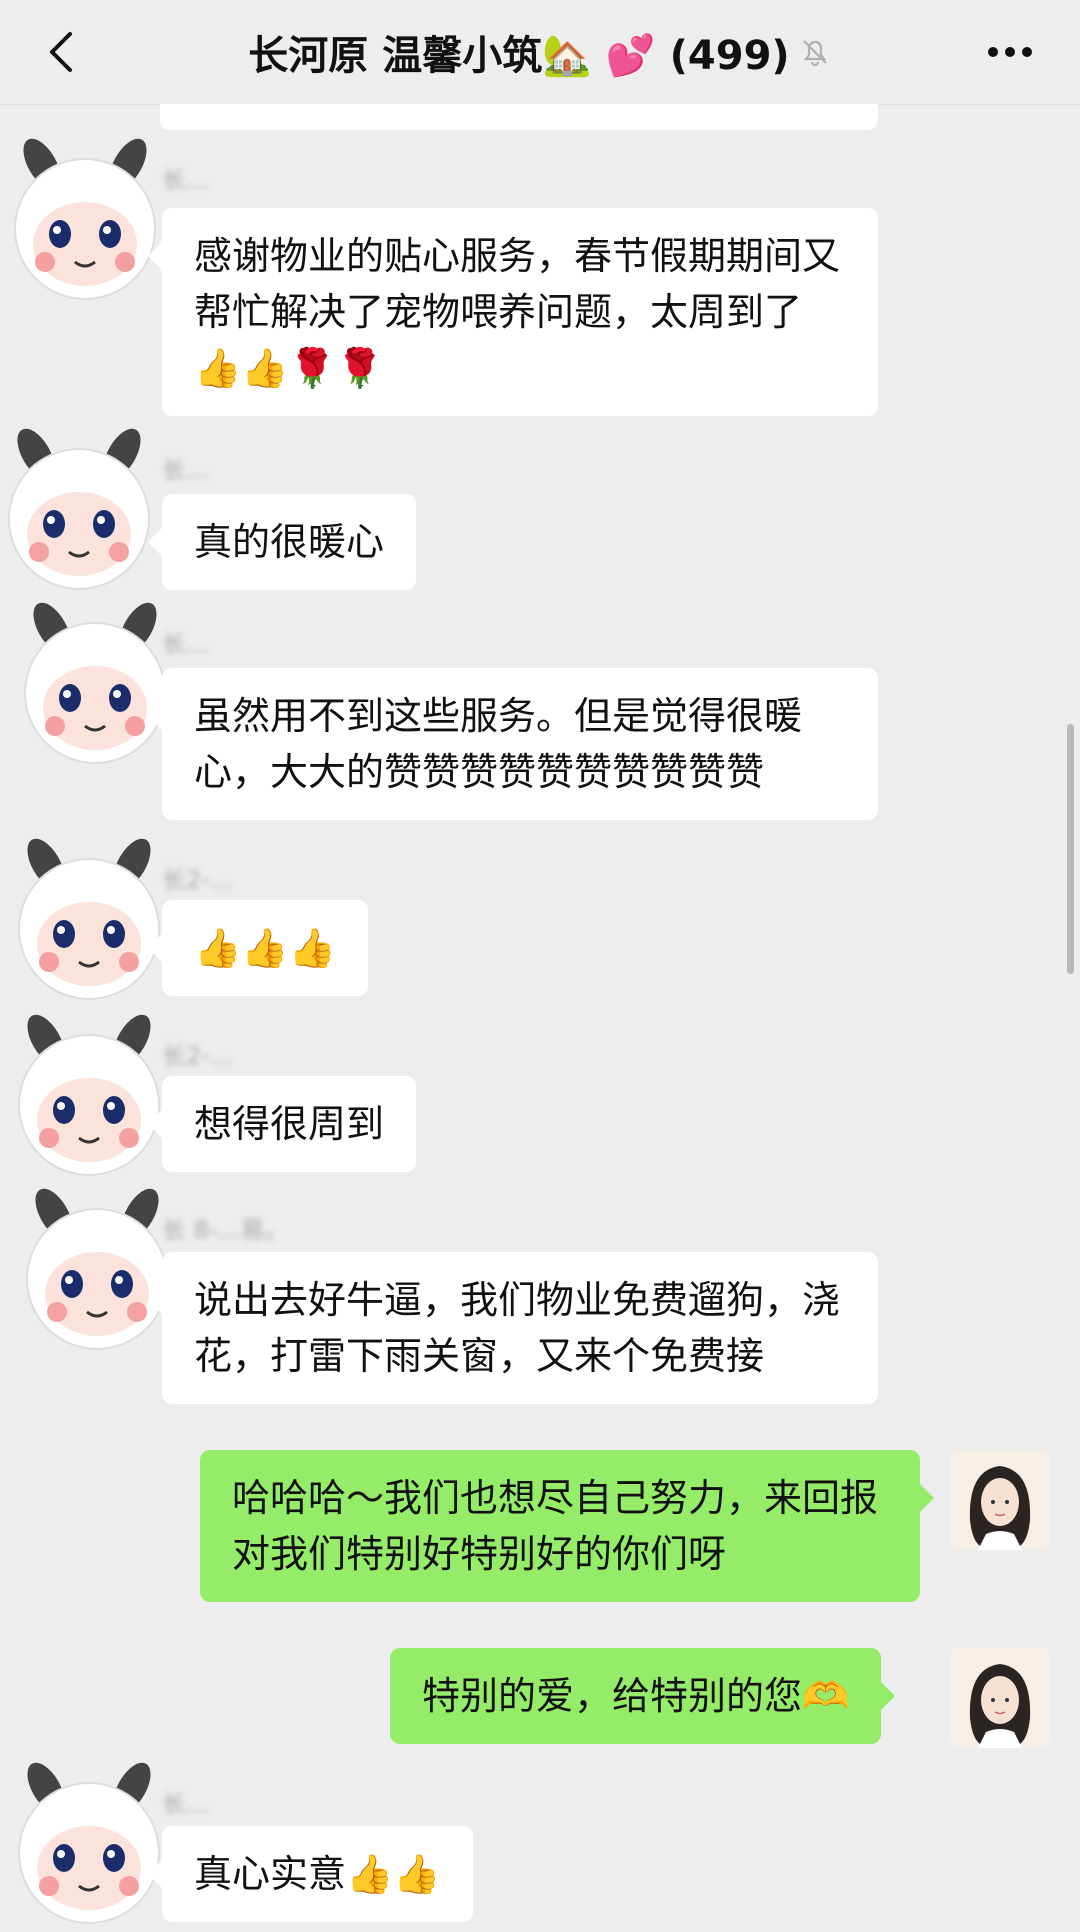 The image size is (1080, 1932). Describe the element at coordinates (815, 52) in the screenshot. I see `mute-bell-icon` at that location.